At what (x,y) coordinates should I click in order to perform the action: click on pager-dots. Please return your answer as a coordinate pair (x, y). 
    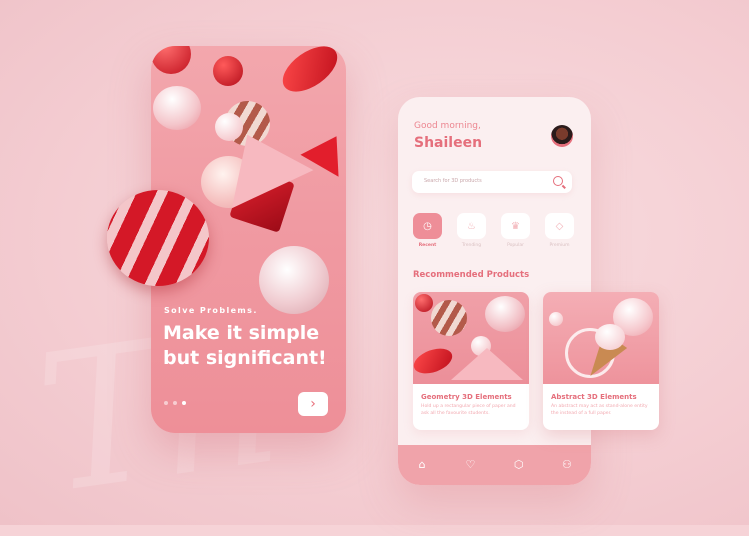
    Looking at the image, I should click on (175, 403).